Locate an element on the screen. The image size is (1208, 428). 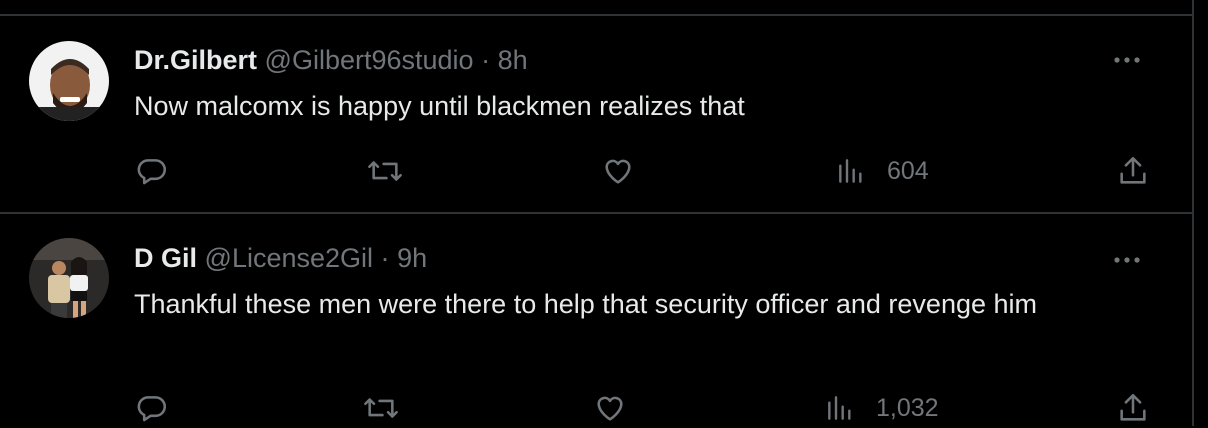
view-count: 604 is located at coordinates (908, 170).